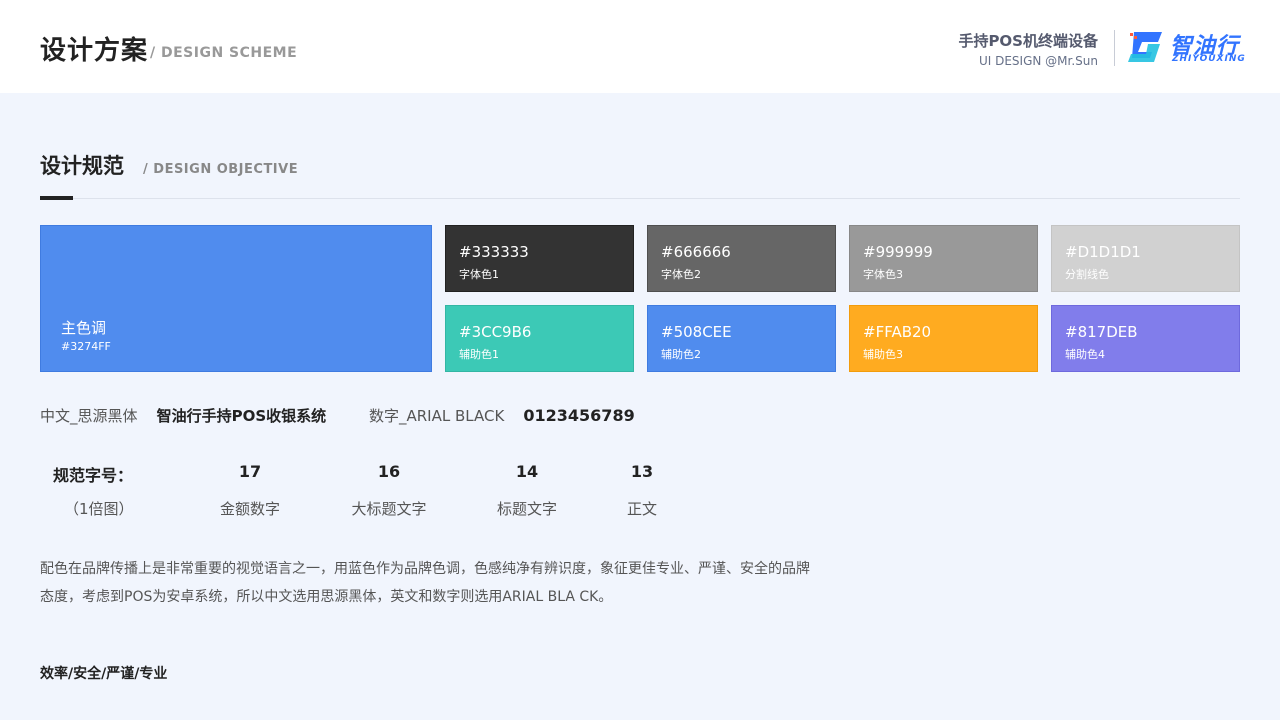 The width and height of the screenshot is (1280, 720). Describe the element at coordinates (94, 51) in the screenshot. I see `page-title: 设计方案` at that location.